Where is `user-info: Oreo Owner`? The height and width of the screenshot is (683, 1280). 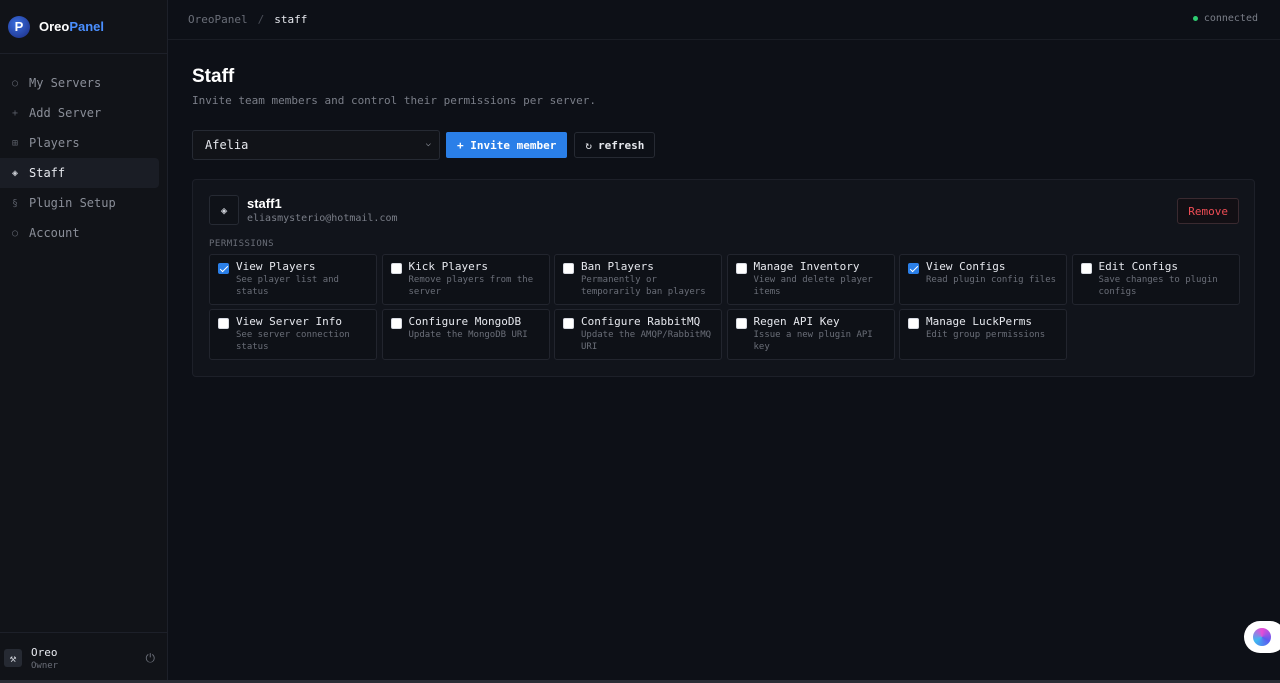
user-info: Oreo Owner is located at coordinates (44, 658).